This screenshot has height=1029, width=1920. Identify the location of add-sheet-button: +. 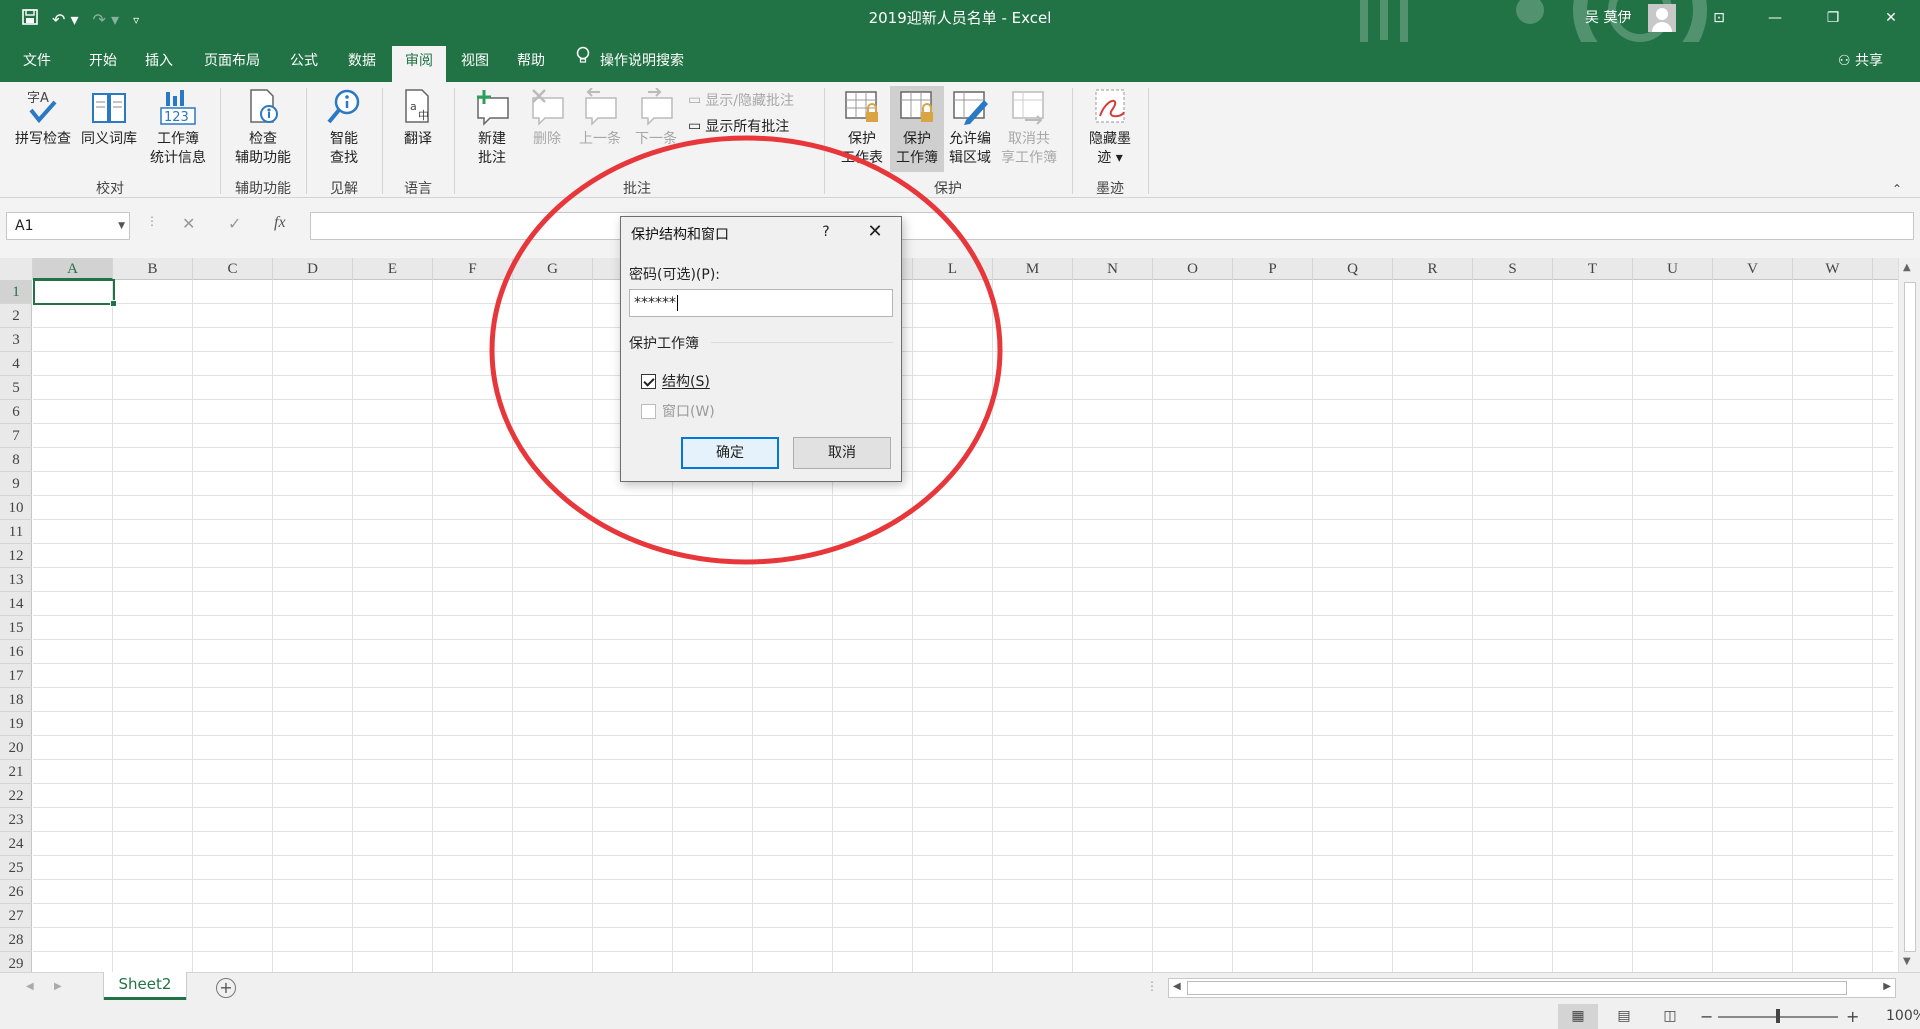
(226, 988).